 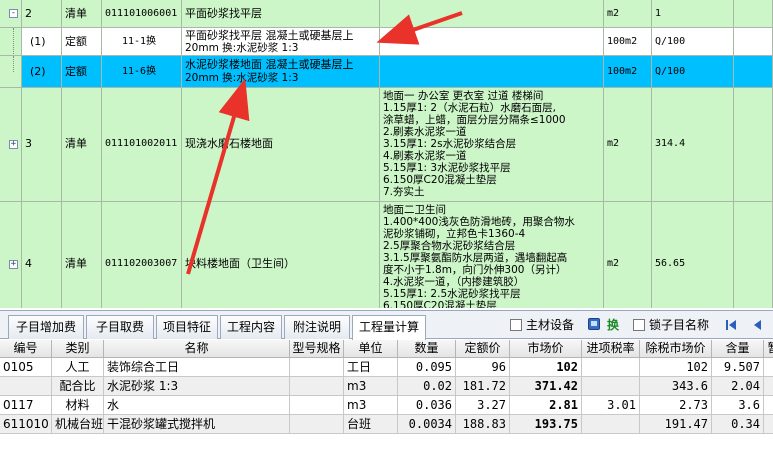 What do you see at coordinates (317, 327) in the screenshot?
I see `tab-notes: 附注说明` at bounding box center [317, 327].